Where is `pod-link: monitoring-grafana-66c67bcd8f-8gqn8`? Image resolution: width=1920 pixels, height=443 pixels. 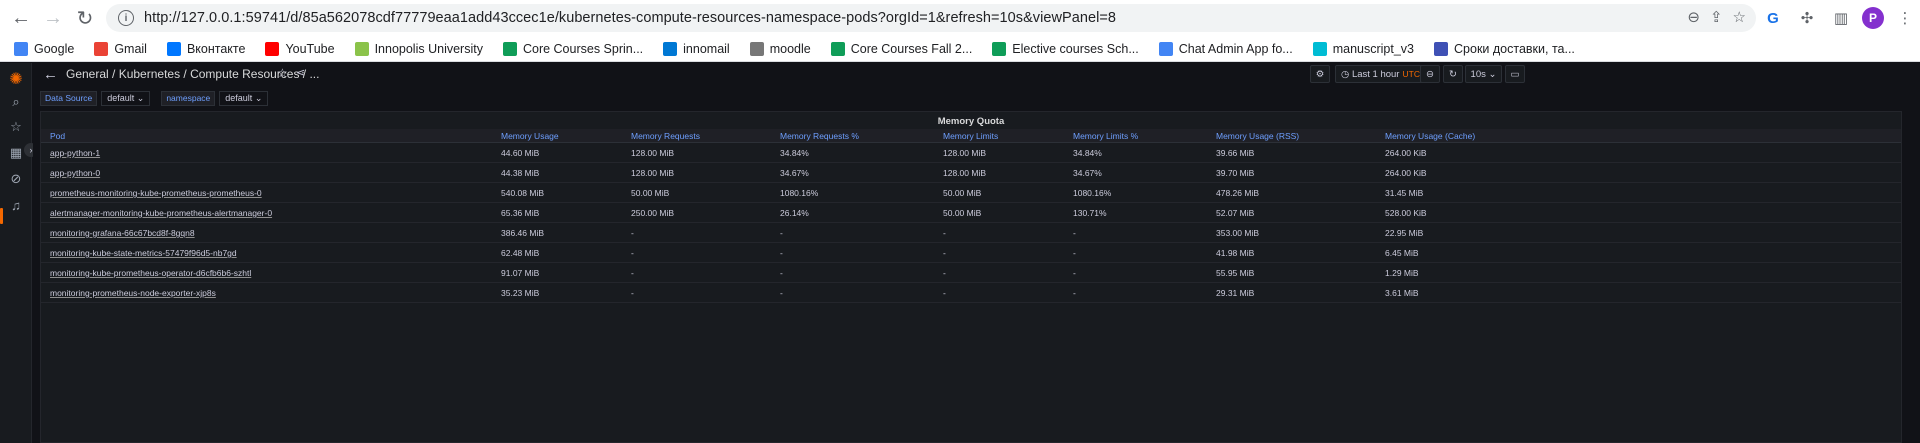
pod-link: monitoring-grafana-66c67bcd8f-8gqn8 is located at coordinates (122, 233).